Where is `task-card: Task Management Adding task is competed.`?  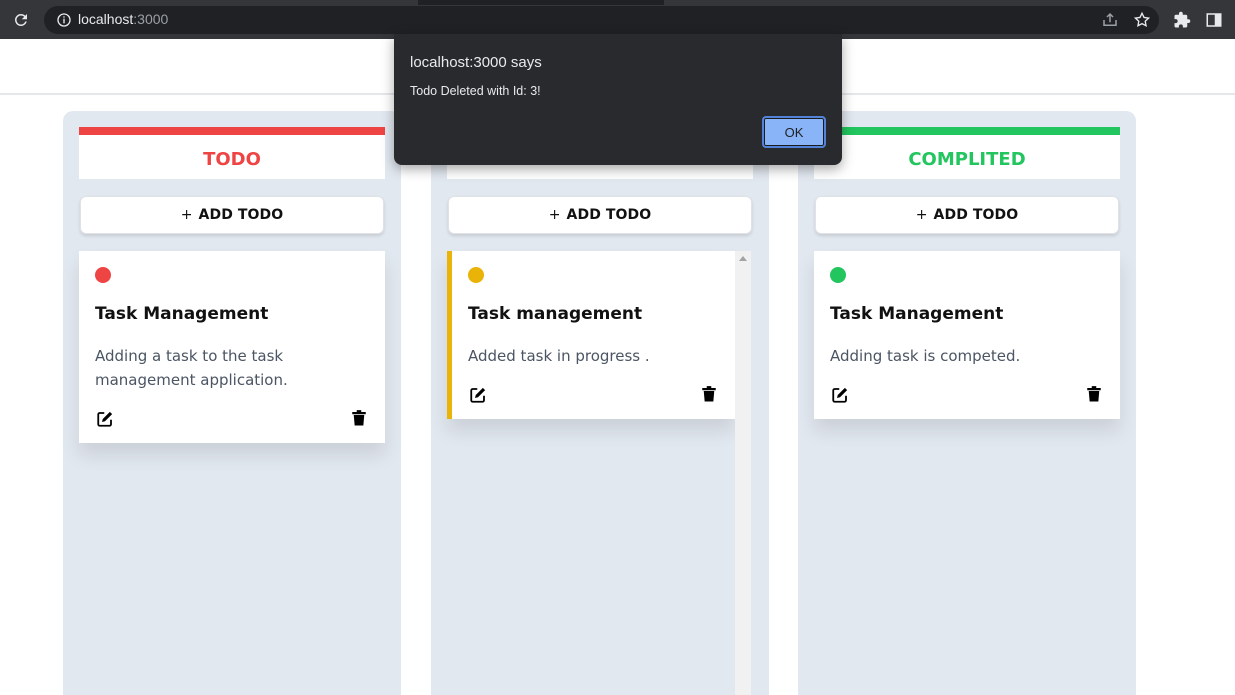
task-card: Task Management Adding task is competed. is located at coordinates (967, 335).